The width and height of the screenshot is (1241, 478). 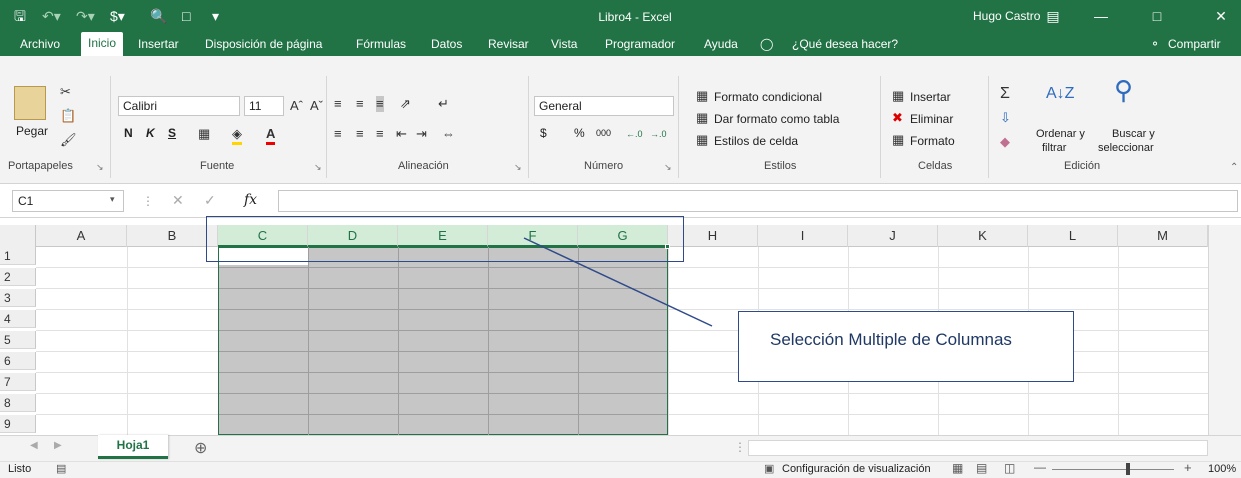 I want to click on cut-icon: ✂, so click(x=65, y=92).